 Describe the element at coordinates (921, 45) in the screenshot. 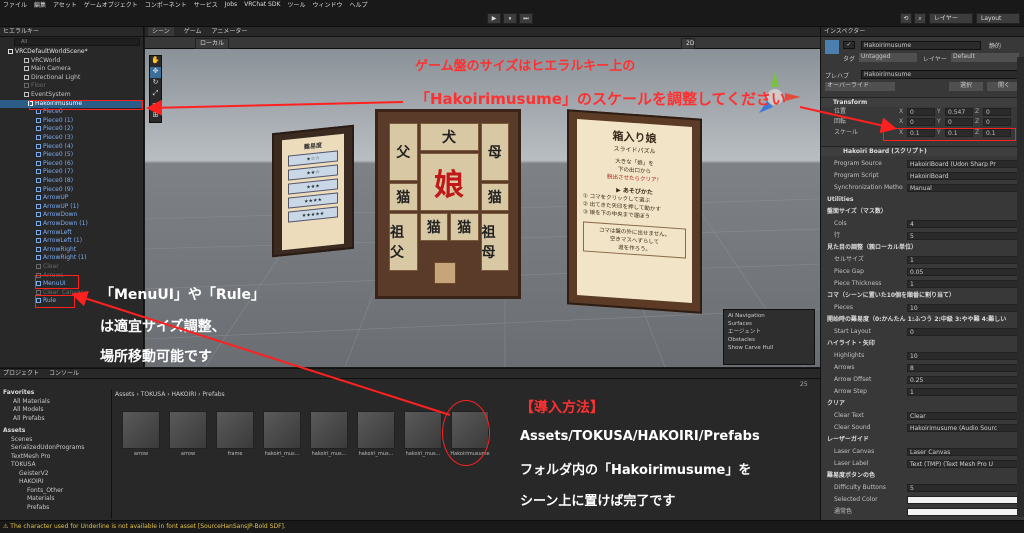

I see `object-name-input: Hakoirimusume` at that location.